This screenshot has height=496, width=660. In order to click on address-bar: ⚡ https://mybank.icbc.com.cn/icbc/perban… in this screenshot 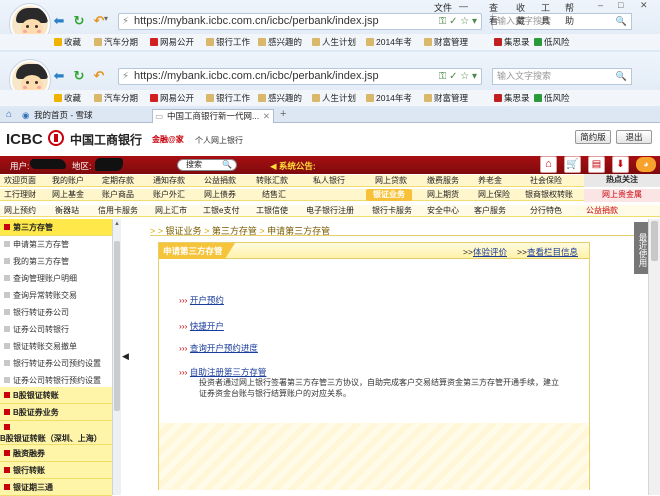, I will do `click(300, 76)`.